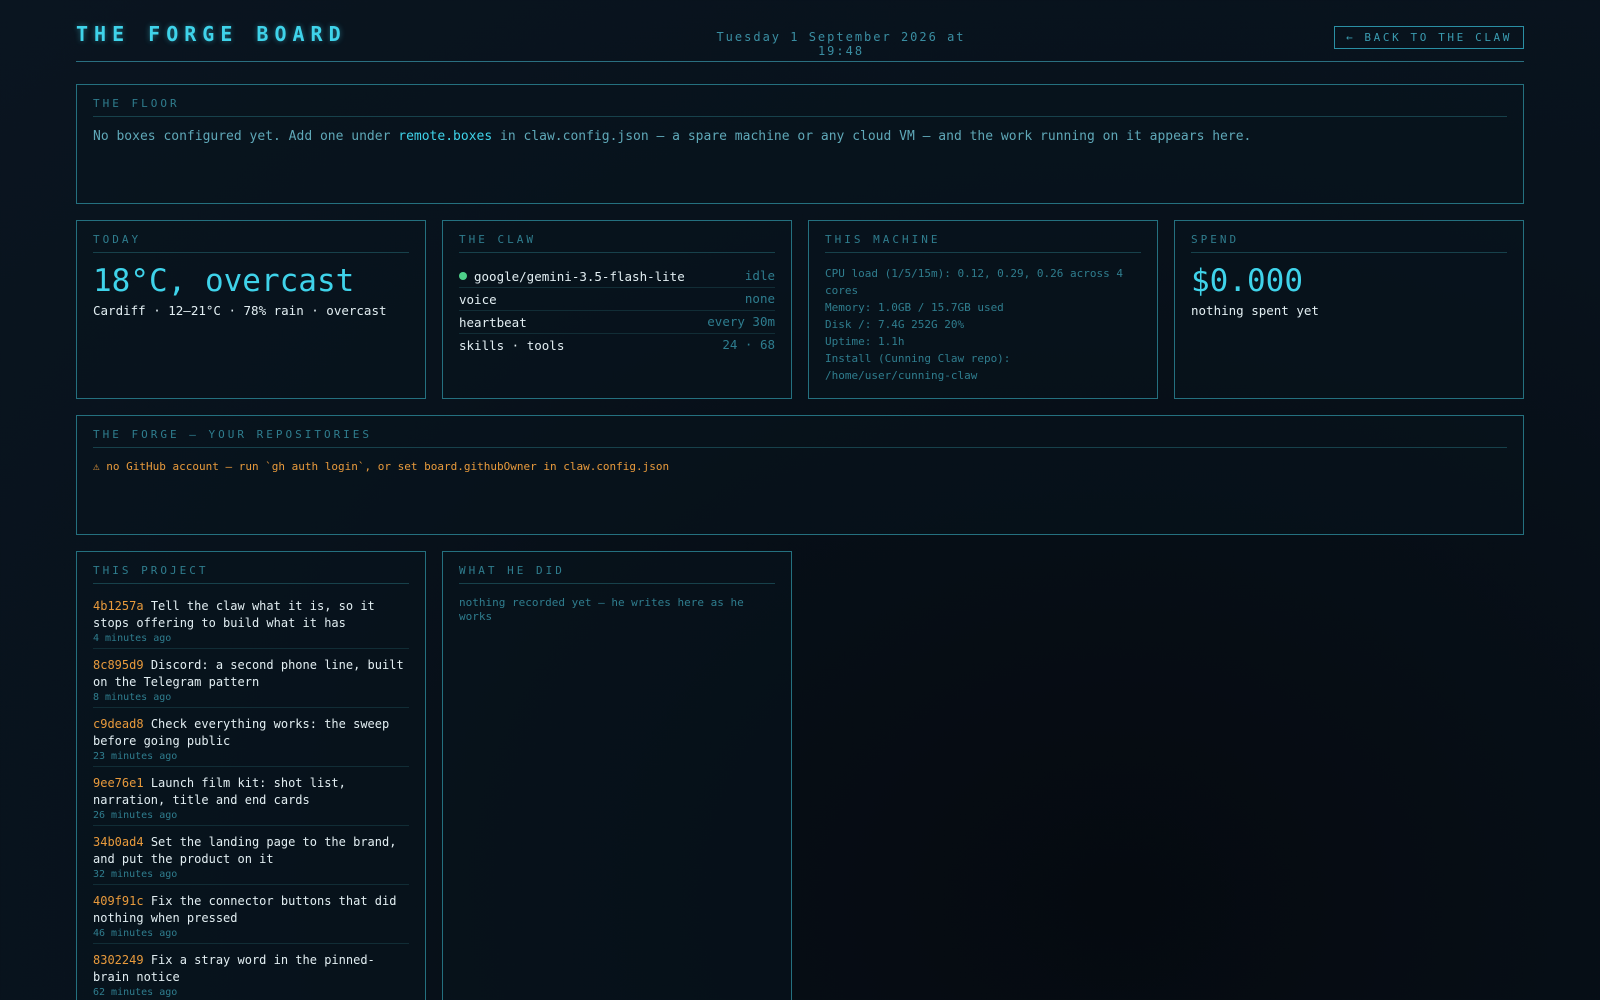 Image resolution: width=1600 pixels, height=1000 pixels. What do you see at coordinates (1255, 310) in the screenshot?
I see `spend-note: nothing spent yet` at bounding box center [1255, 310].